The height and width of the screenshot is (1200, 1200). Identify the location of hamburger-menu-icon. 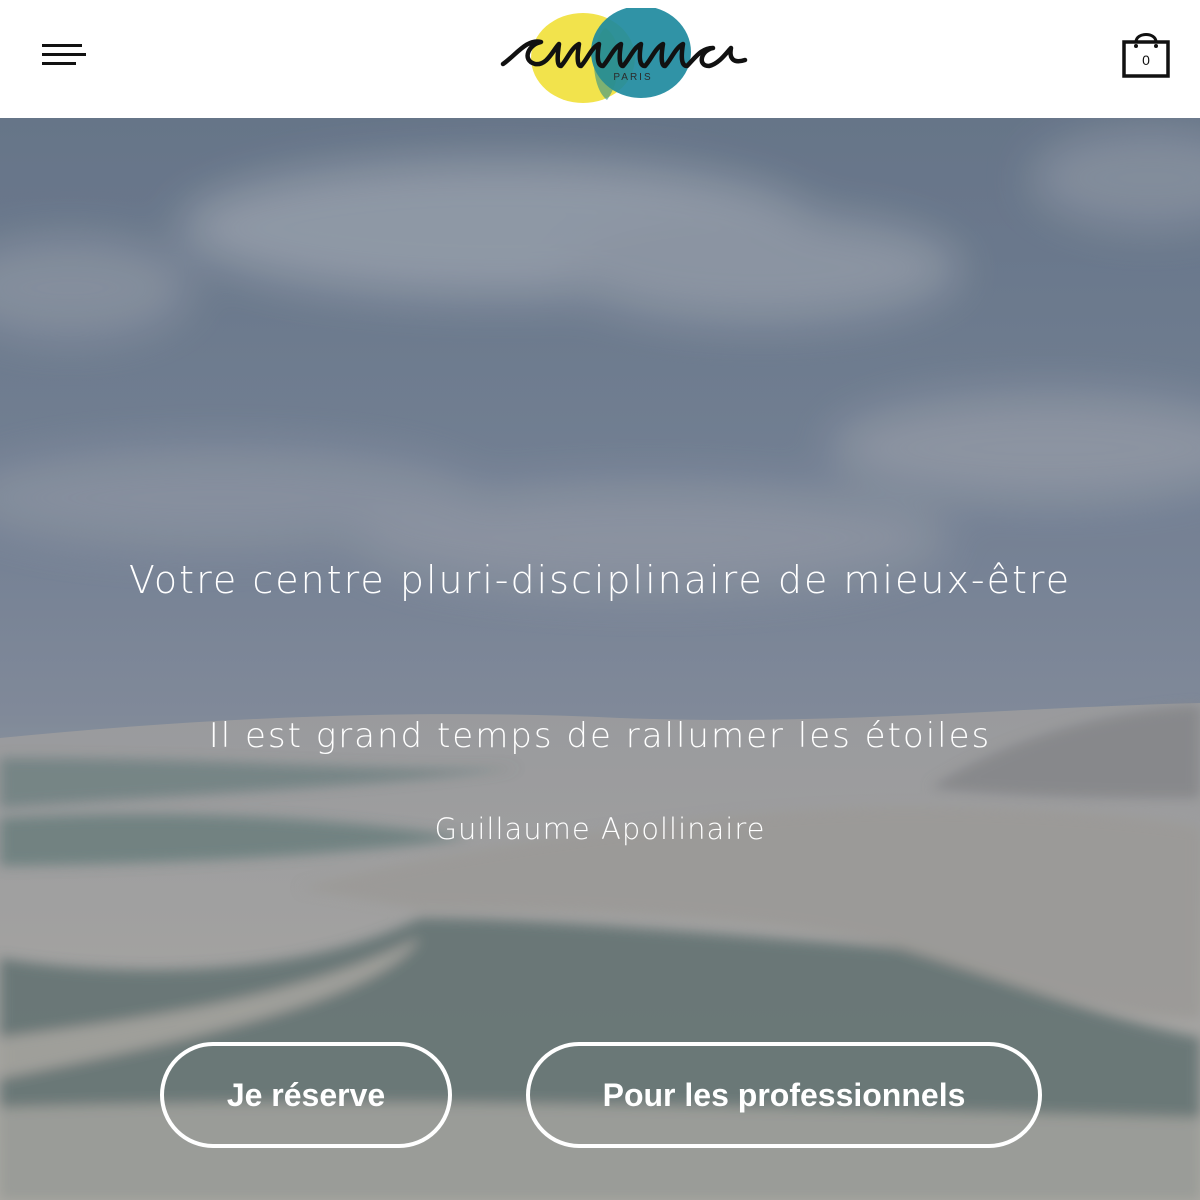
(65, 58).